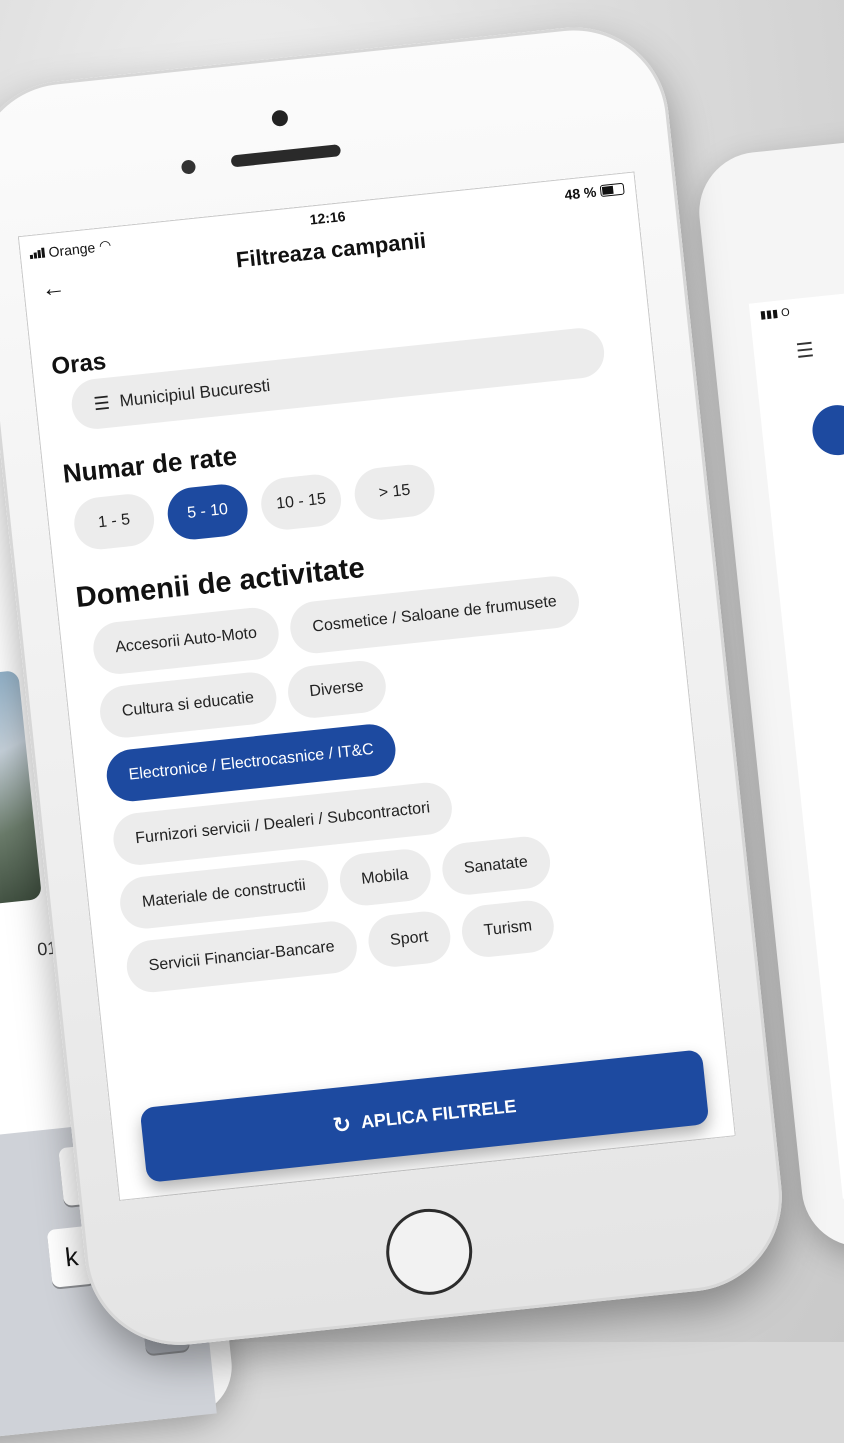  What do you see at coordinates (53, 289) in the screenshot?
I see `arrow-left-icon: ←` at bounding box center [53, 289].